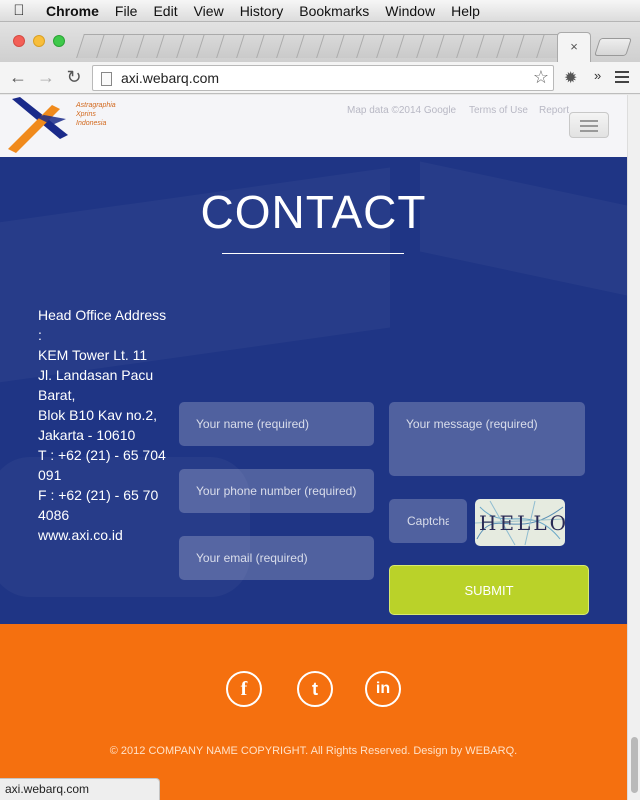 Image resolution: width=640 pixels, height=800 pixels. Describe the element at coordinates (209, 11) in the screenshot. I see `menu-view: View` at that location.